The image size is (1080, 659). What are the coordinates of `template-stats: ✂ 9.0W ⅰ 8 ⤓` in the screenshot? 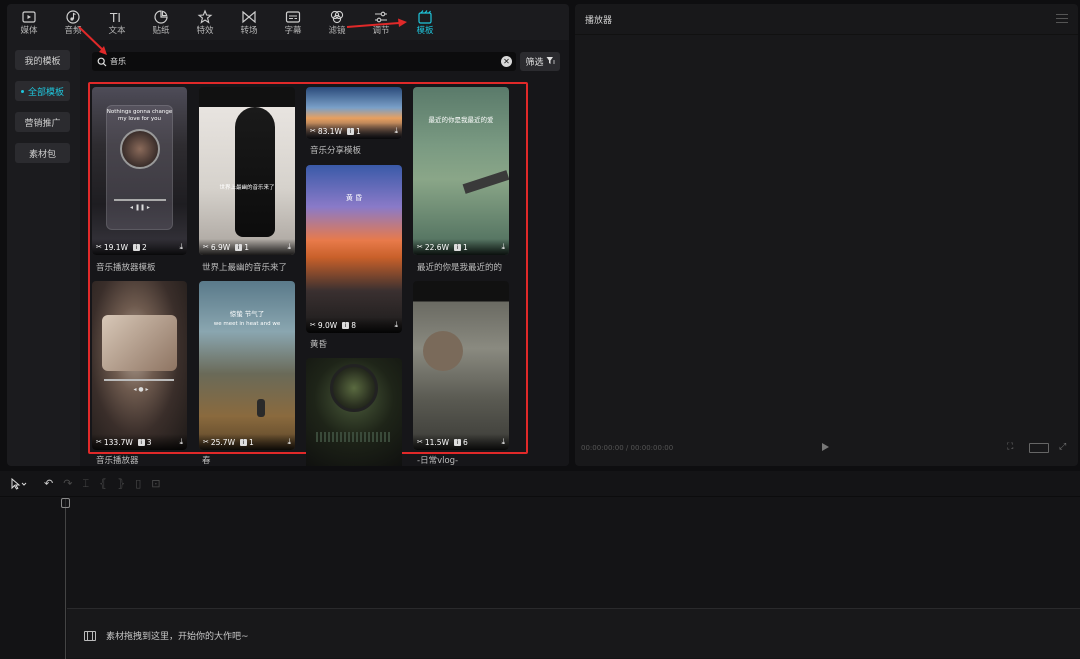 It's located at (354, 325).